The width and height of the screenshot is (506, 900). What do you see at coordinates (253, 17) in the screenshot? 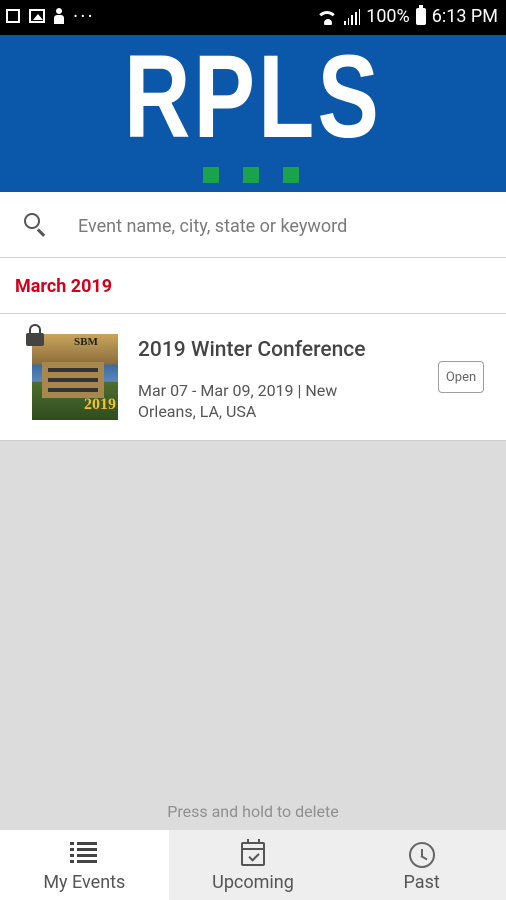
I see `status-bar: ··· 100% 6:13 PM` at bounding box center [253, 17].